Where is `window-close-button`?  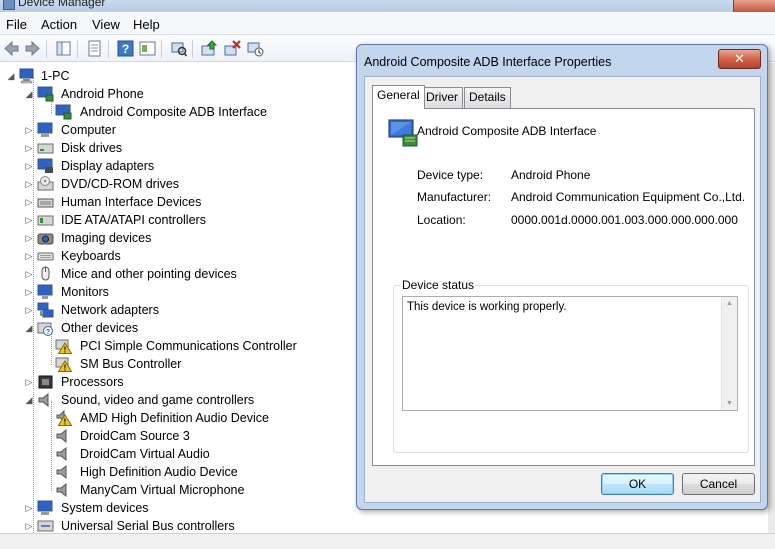
window-close-button is located at coordinates (754, 6).